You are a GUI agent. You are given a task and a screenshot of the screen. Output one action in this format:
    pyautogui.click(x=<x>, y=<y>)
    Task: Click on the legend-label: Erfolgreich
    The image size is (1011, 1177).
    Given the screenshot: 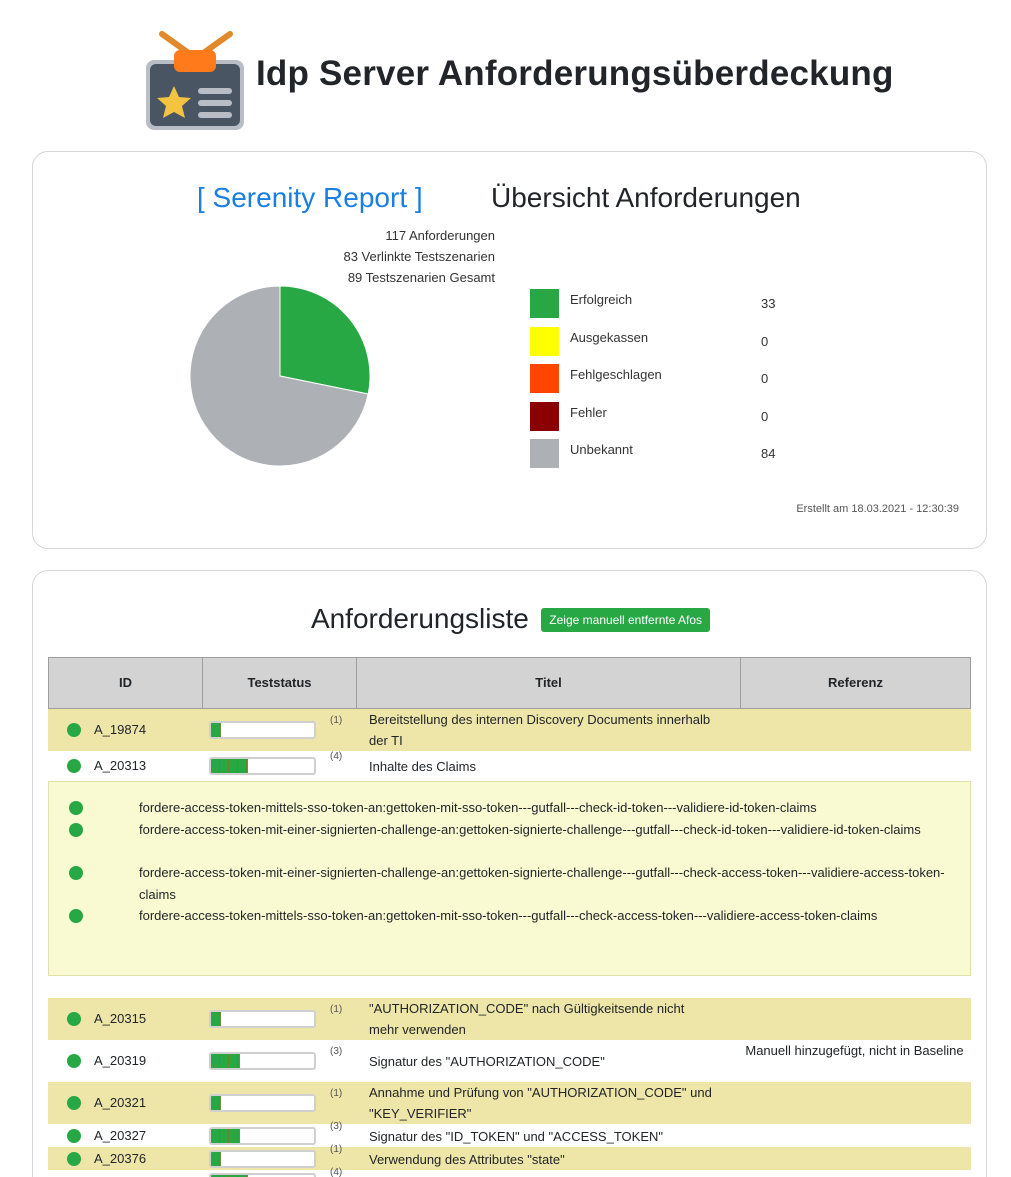 What is the action you would take?
    pyautogui.click(x=601, y=299)
    